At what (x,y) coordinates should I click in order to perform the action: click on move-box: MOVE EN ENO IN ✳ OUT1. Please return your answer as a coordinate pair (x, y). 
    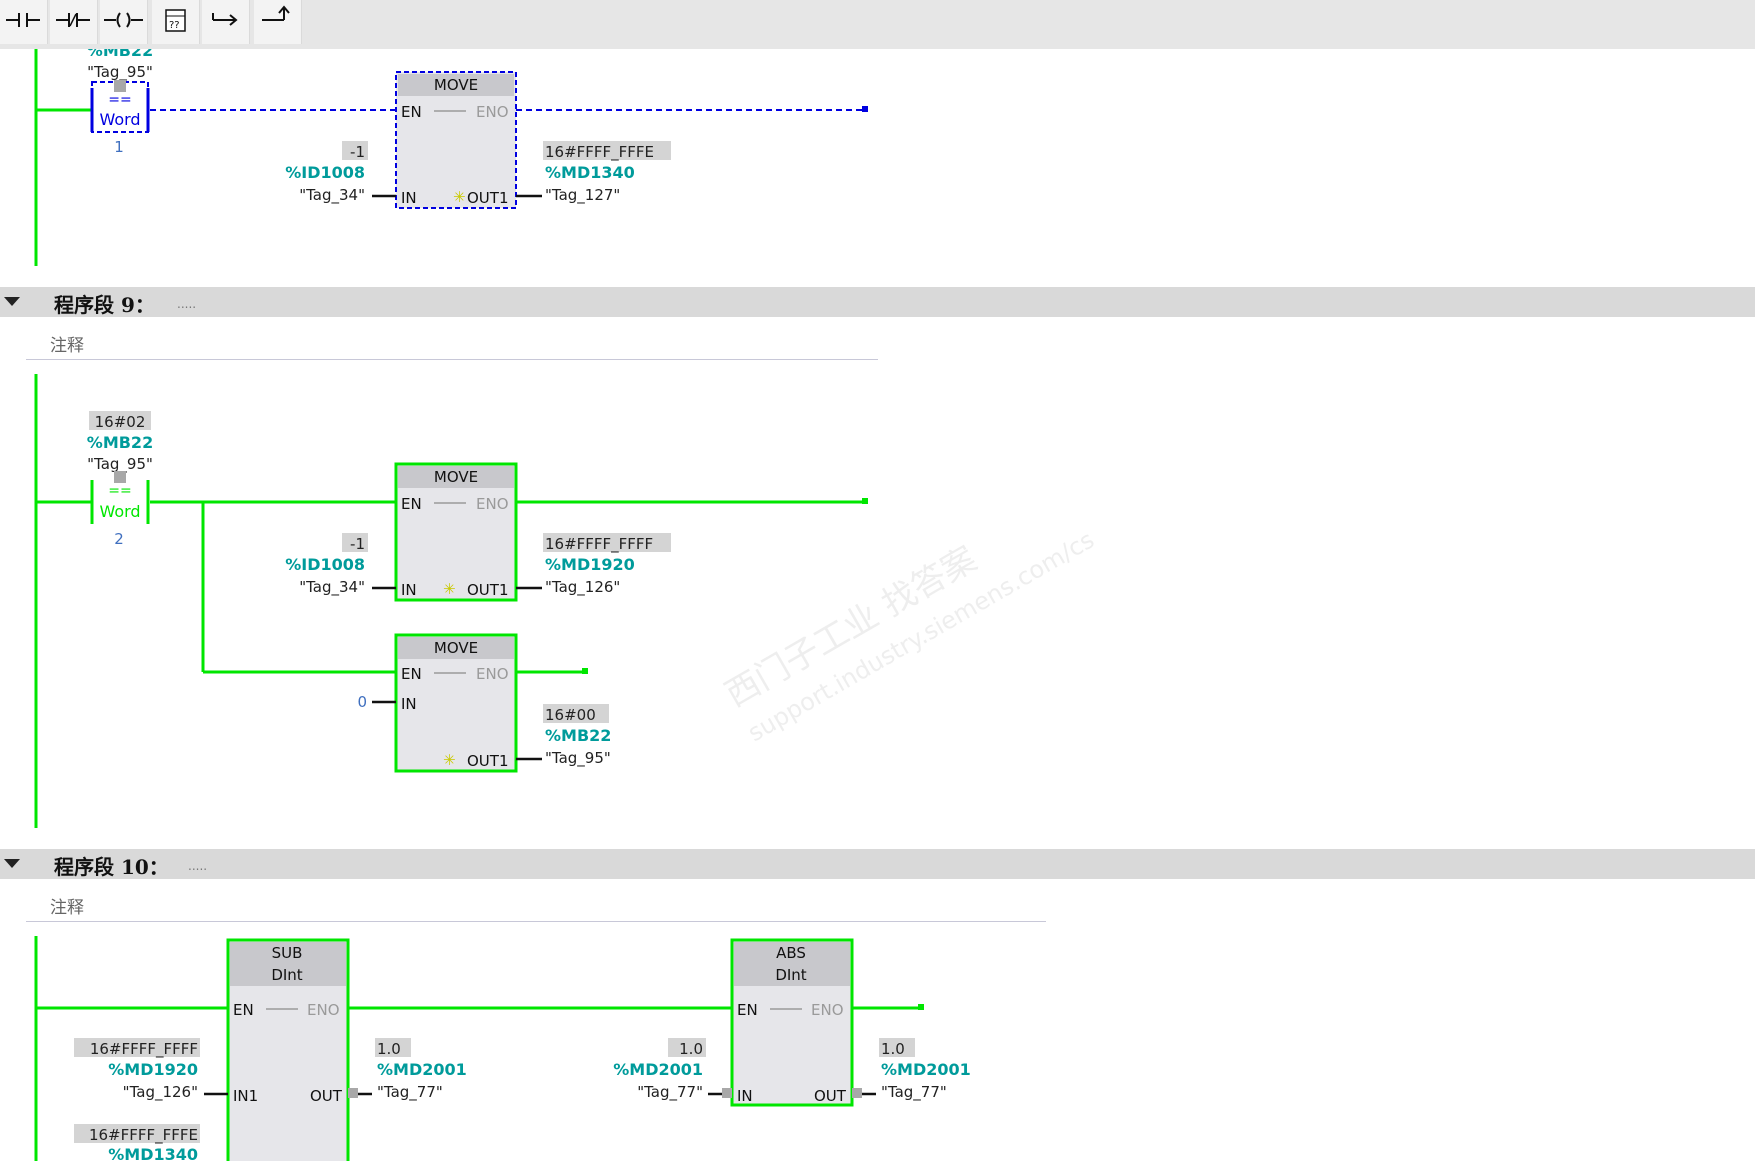
    Looking at the image, I should click on (456, 140).